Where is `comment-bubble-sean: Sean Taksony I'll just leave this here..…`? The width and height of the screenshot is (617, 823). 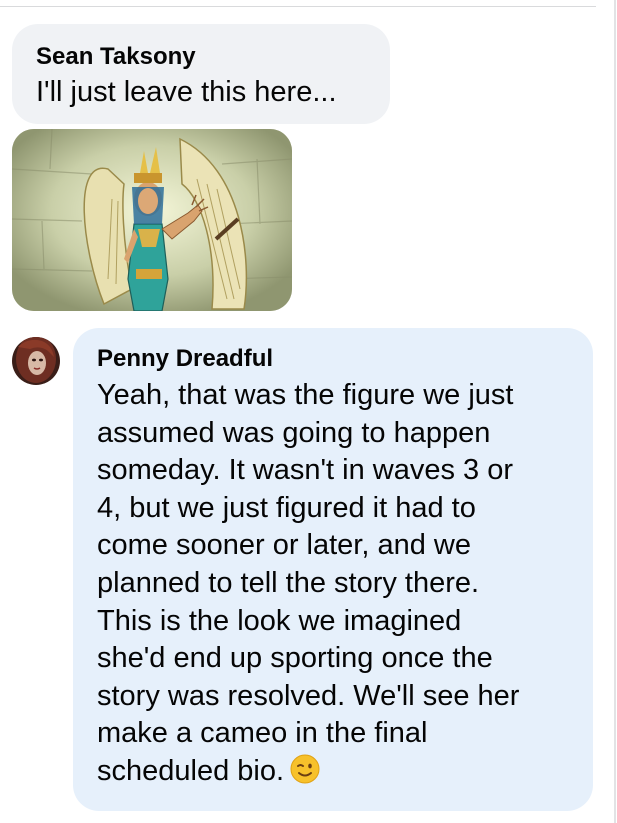
comment-bubble-sean: Sean Taksony I'll just leave this here..… is located at coordinates (201, 74).